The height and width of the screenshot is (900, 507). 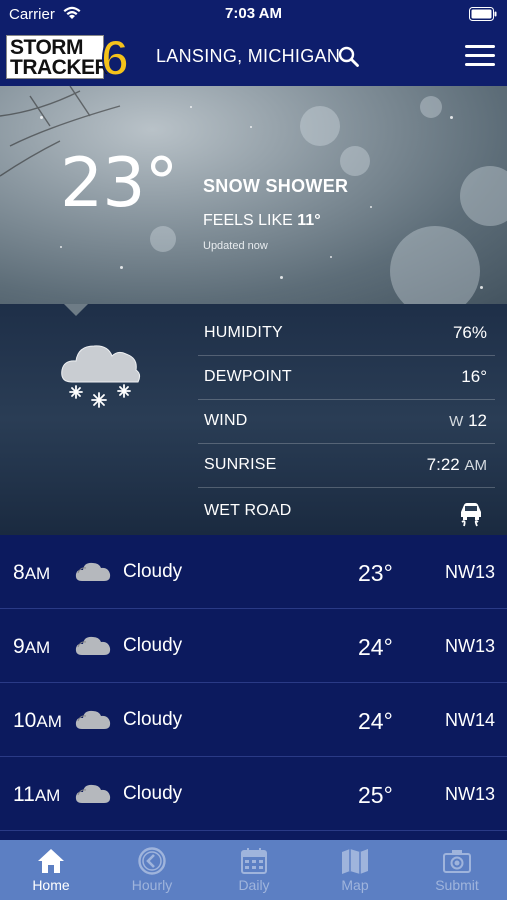 I want to click on home-icon, so click(x=51, y=861).